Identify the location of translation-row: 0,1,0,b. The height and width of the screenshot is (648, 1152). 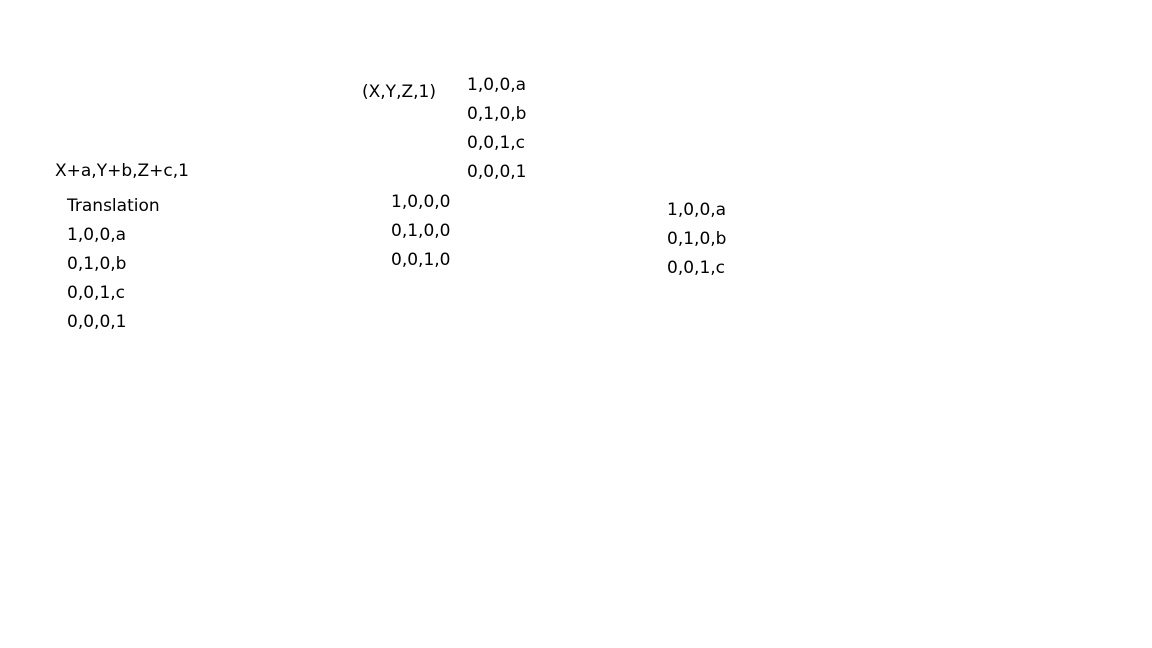
(97, 264).